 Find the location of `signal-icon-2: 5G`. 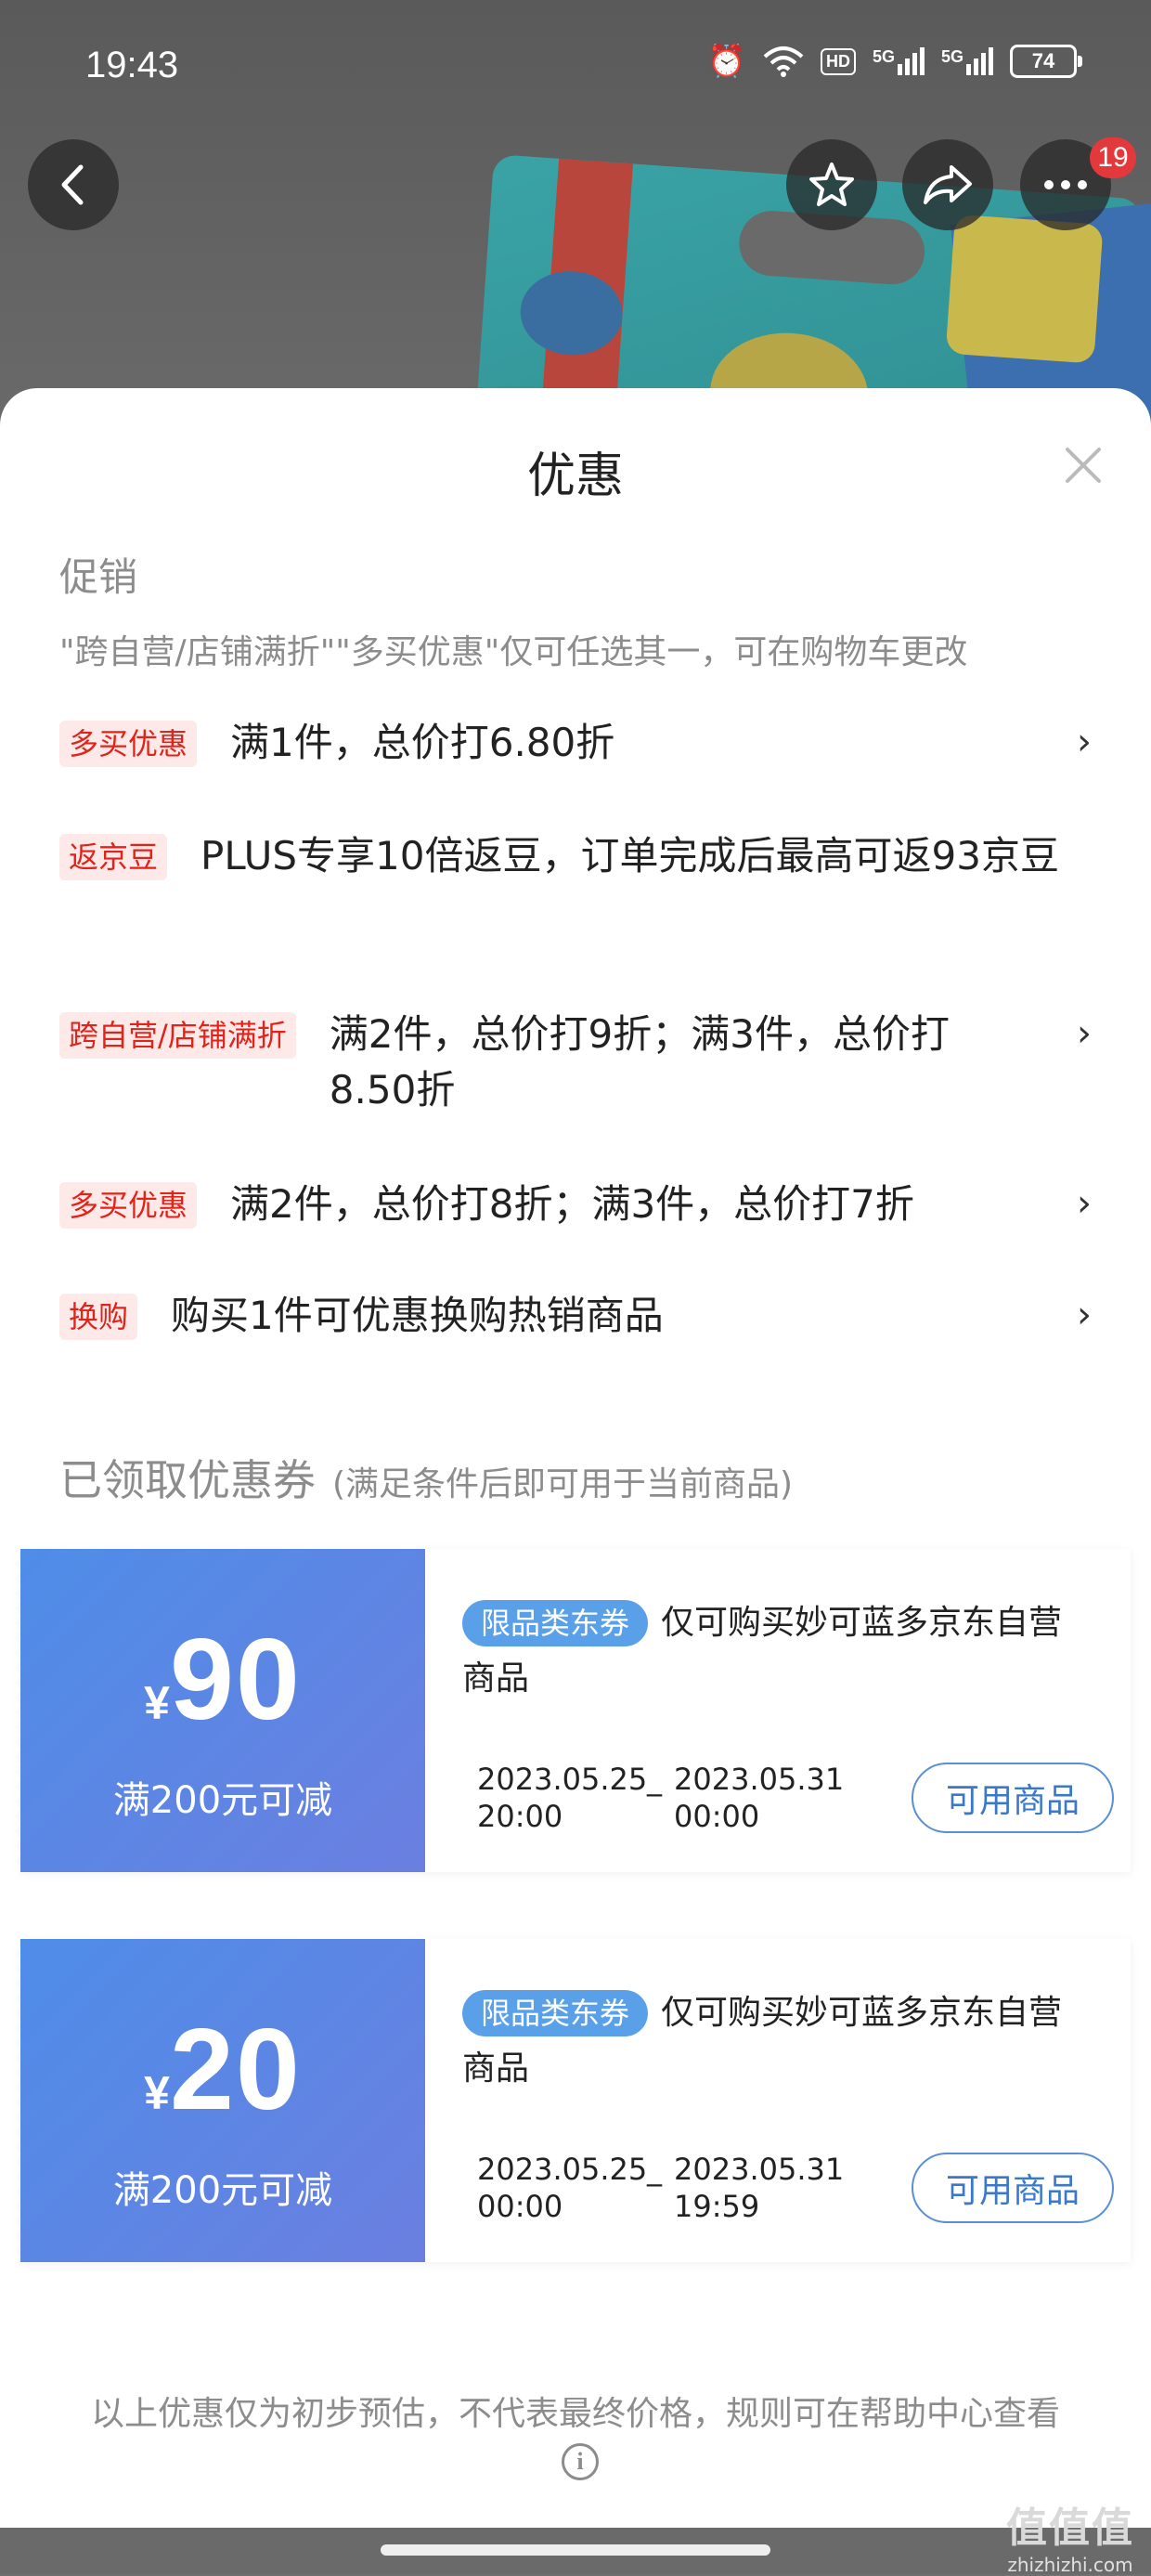

signal-icon-2: 5G is located at coordinates (967, 61).